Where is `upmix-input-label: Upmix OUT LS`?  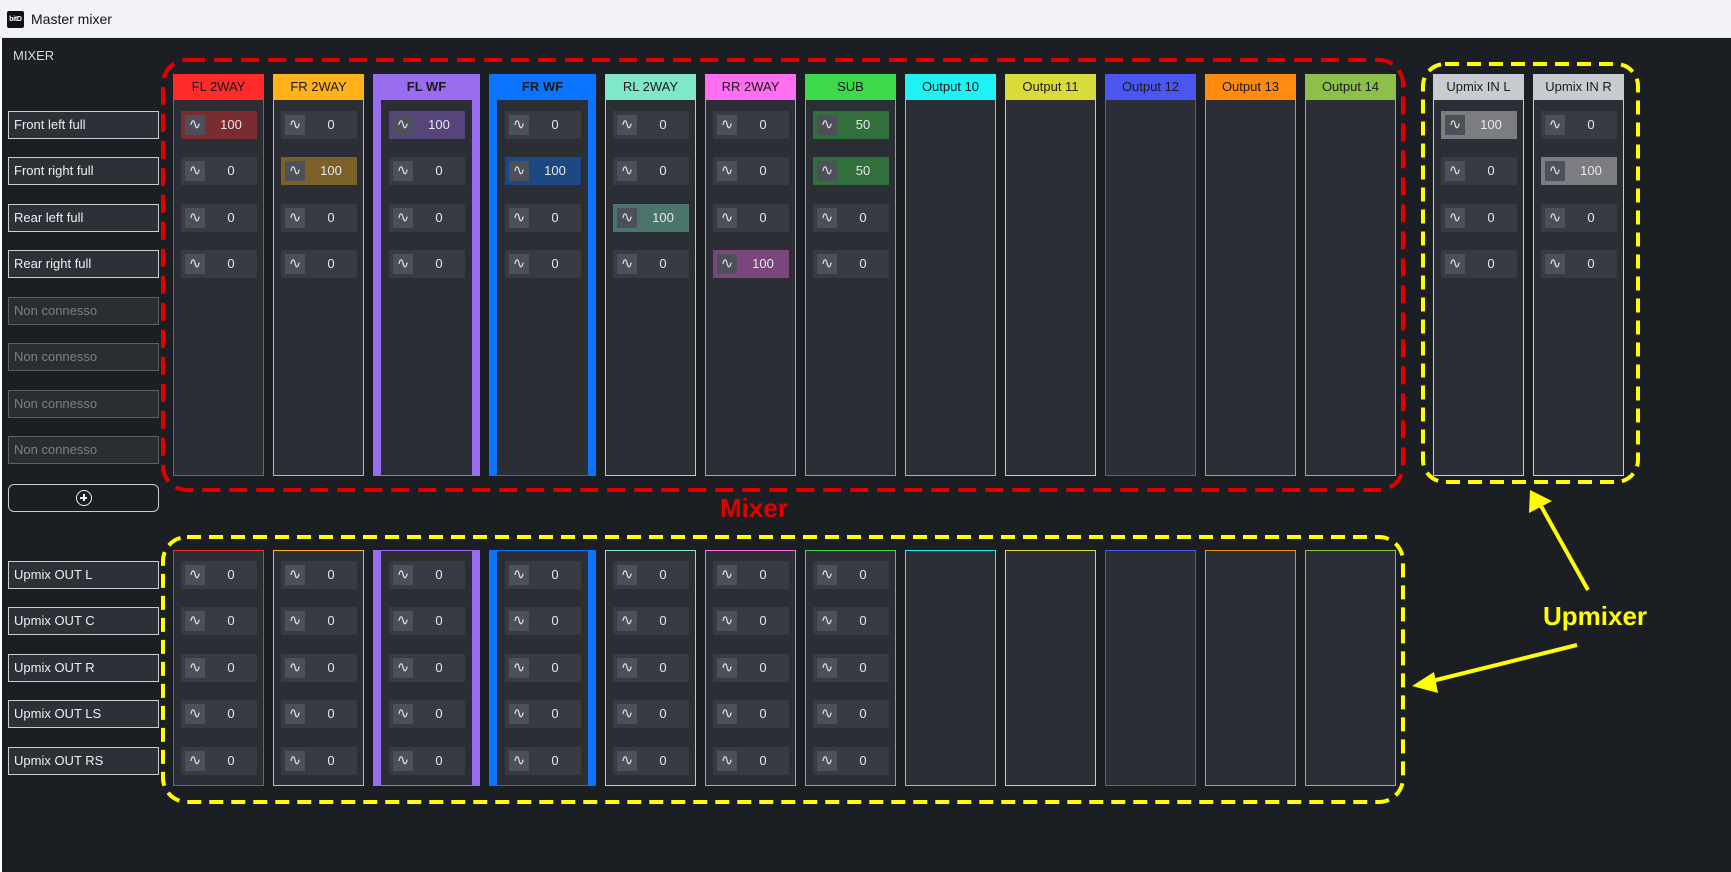 upmix-input-label: Upmix OUT LS is located at coordinates (83, 714).